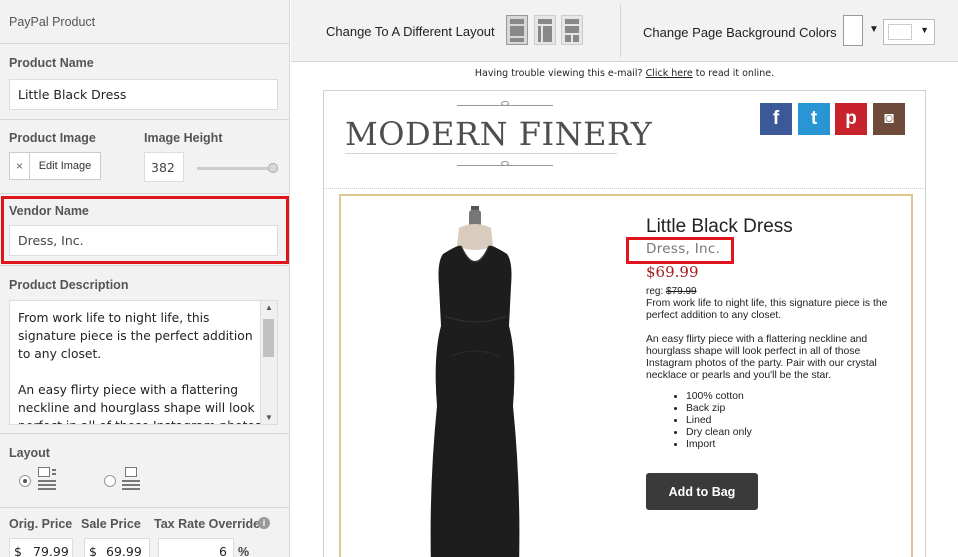  Describe the element at coordinates (702, 491) in the screenshot. I see `add-to-bag-button: Add to Bag` at that location.